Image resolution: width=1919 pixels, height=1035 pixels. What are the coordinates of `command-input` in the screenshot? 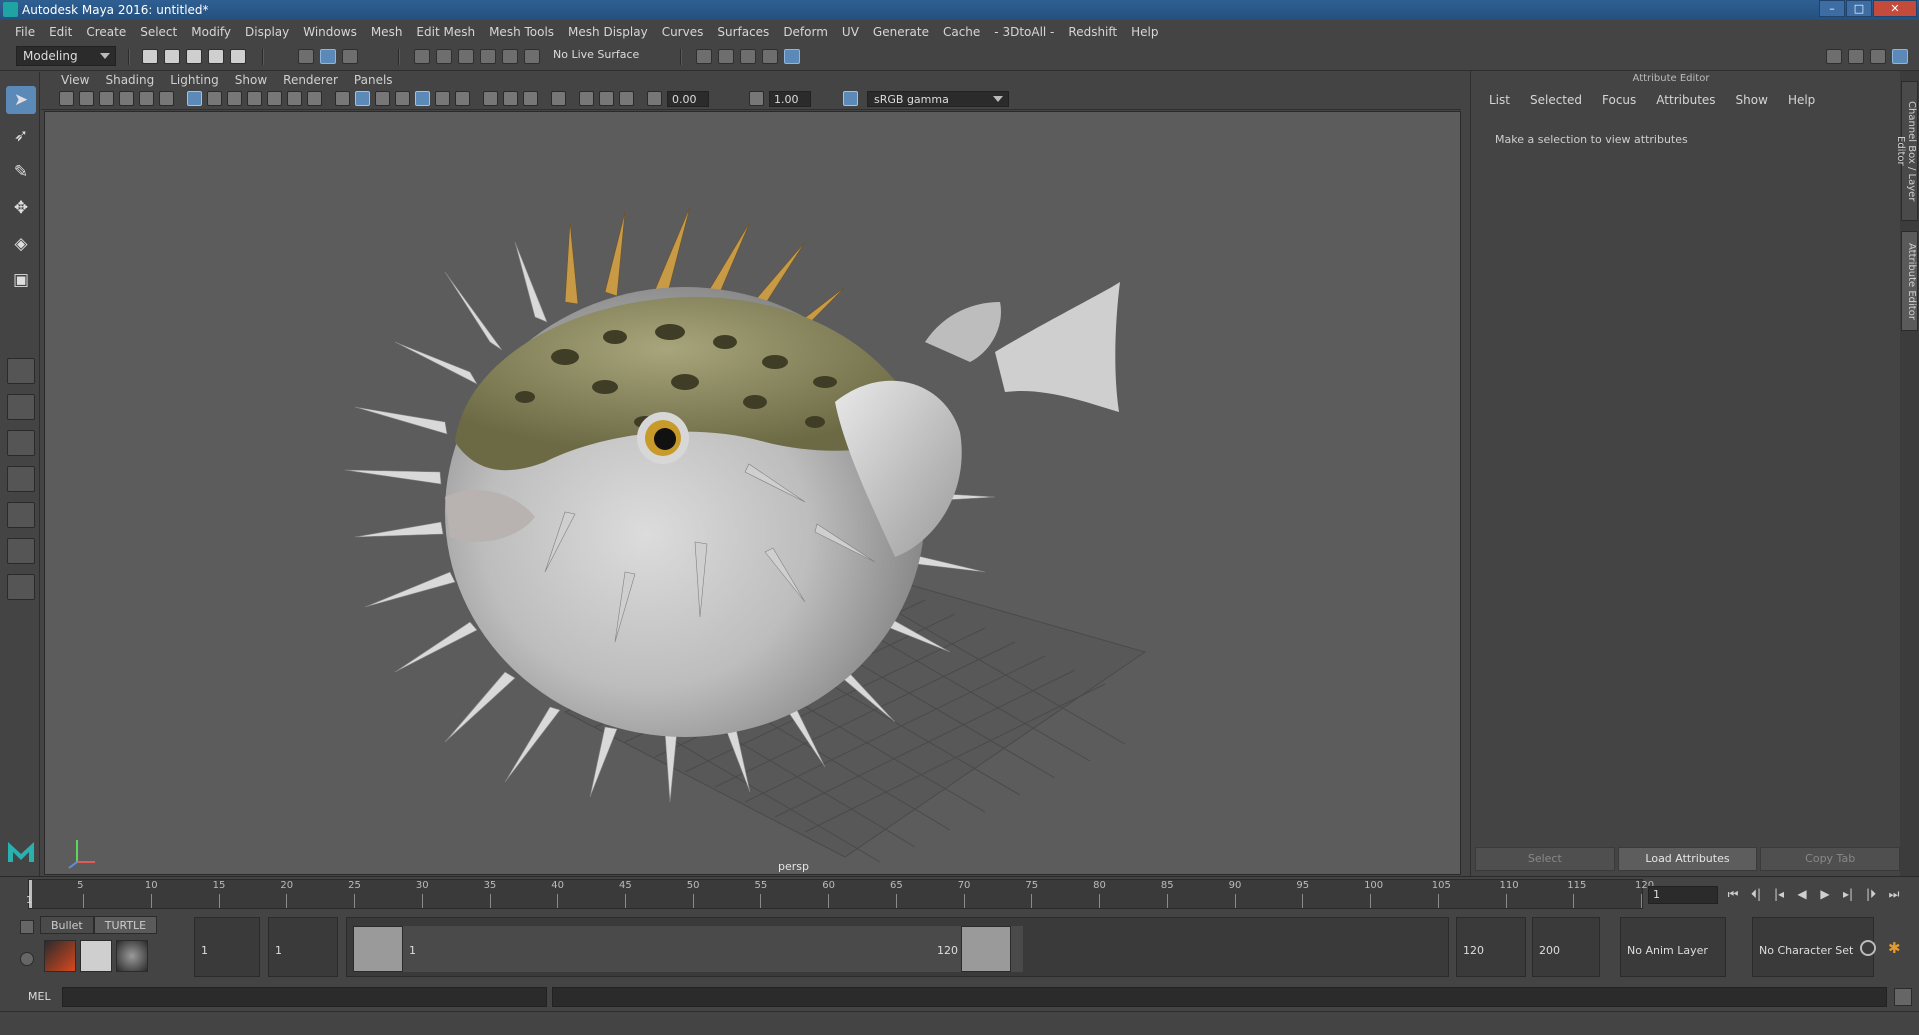 It's located at (304, 997).